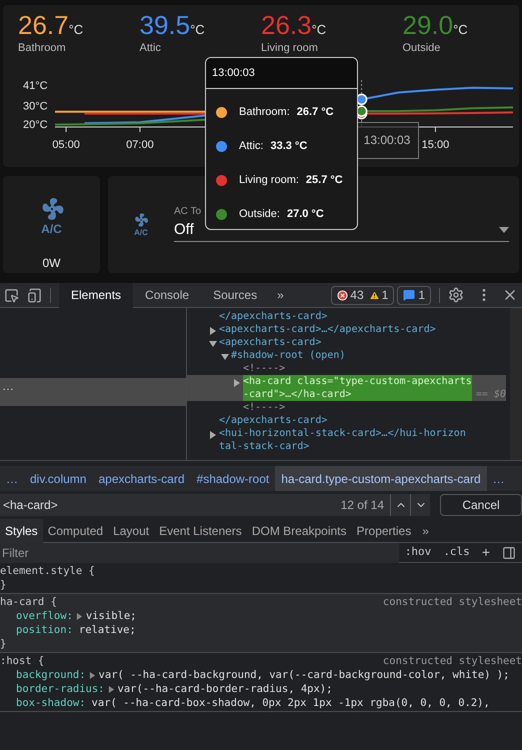 The width and height of the screenshot is (522, 750). I want to click on caret-icon, so click(504, 230).